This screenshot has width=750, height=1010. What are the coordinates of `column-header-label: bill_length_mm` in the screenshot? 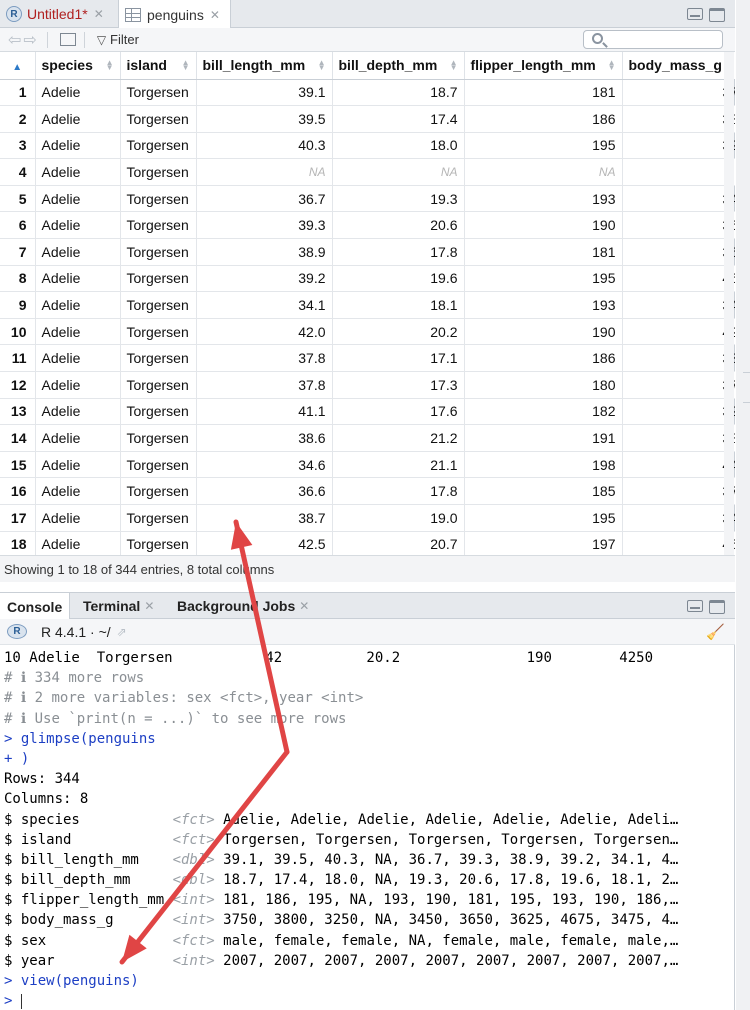 It's located at (254, 65).